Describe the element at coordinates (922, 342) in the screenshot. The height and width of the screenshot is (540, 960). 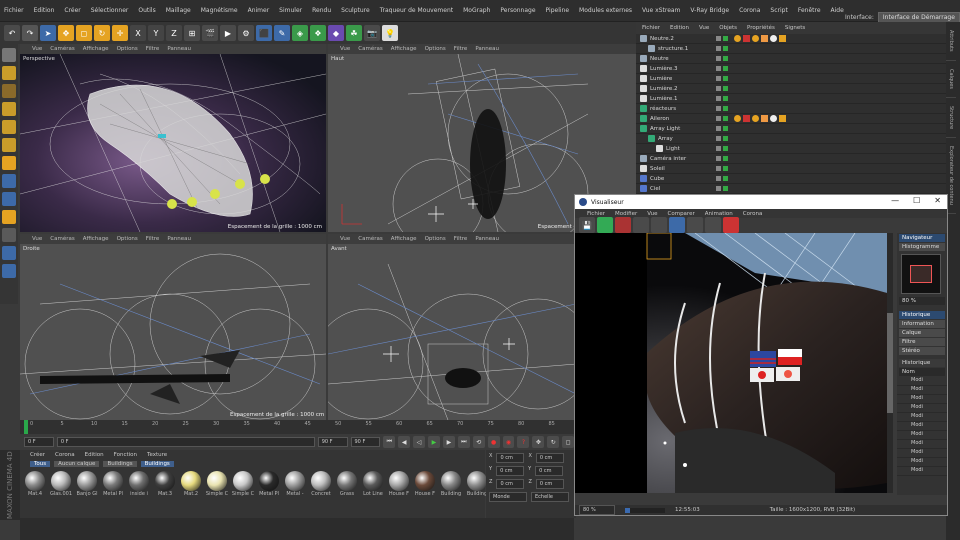
I see `filter-tab: Filtre` at that location.